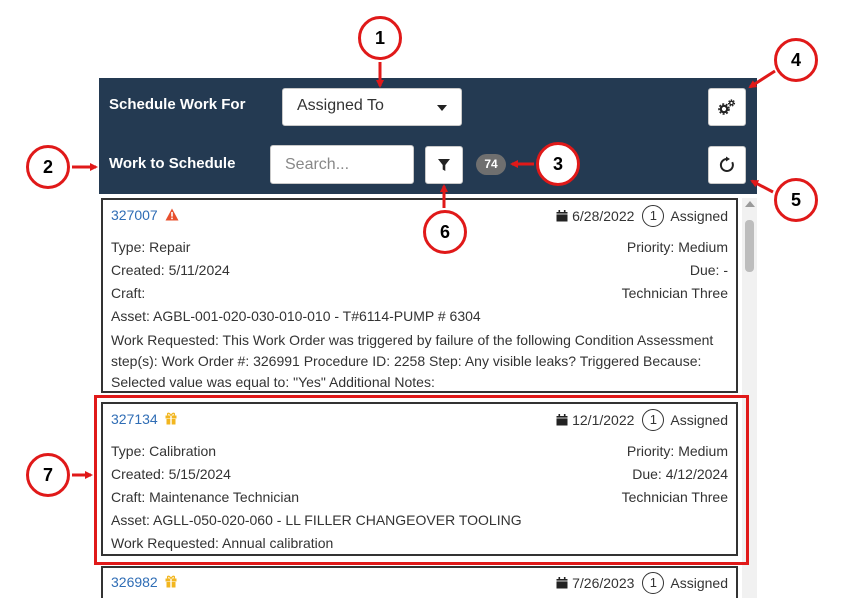  I want to click on filter-icon, so click(444, 165).